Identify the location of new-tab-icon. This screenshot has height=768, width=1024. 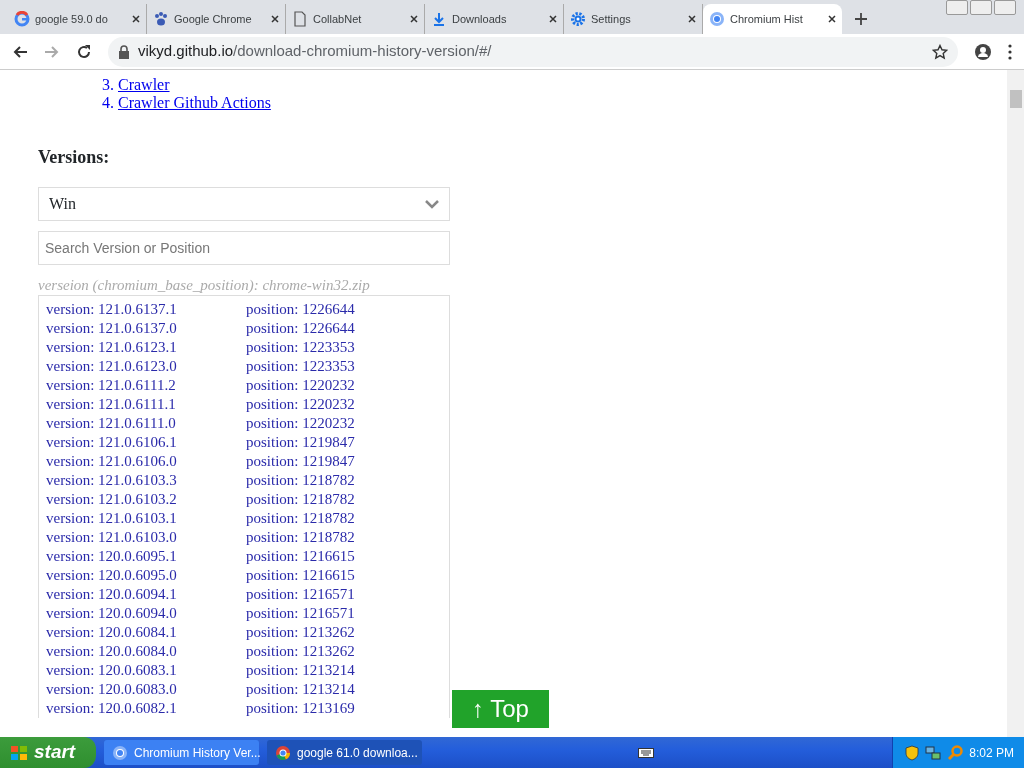
(861, 19).